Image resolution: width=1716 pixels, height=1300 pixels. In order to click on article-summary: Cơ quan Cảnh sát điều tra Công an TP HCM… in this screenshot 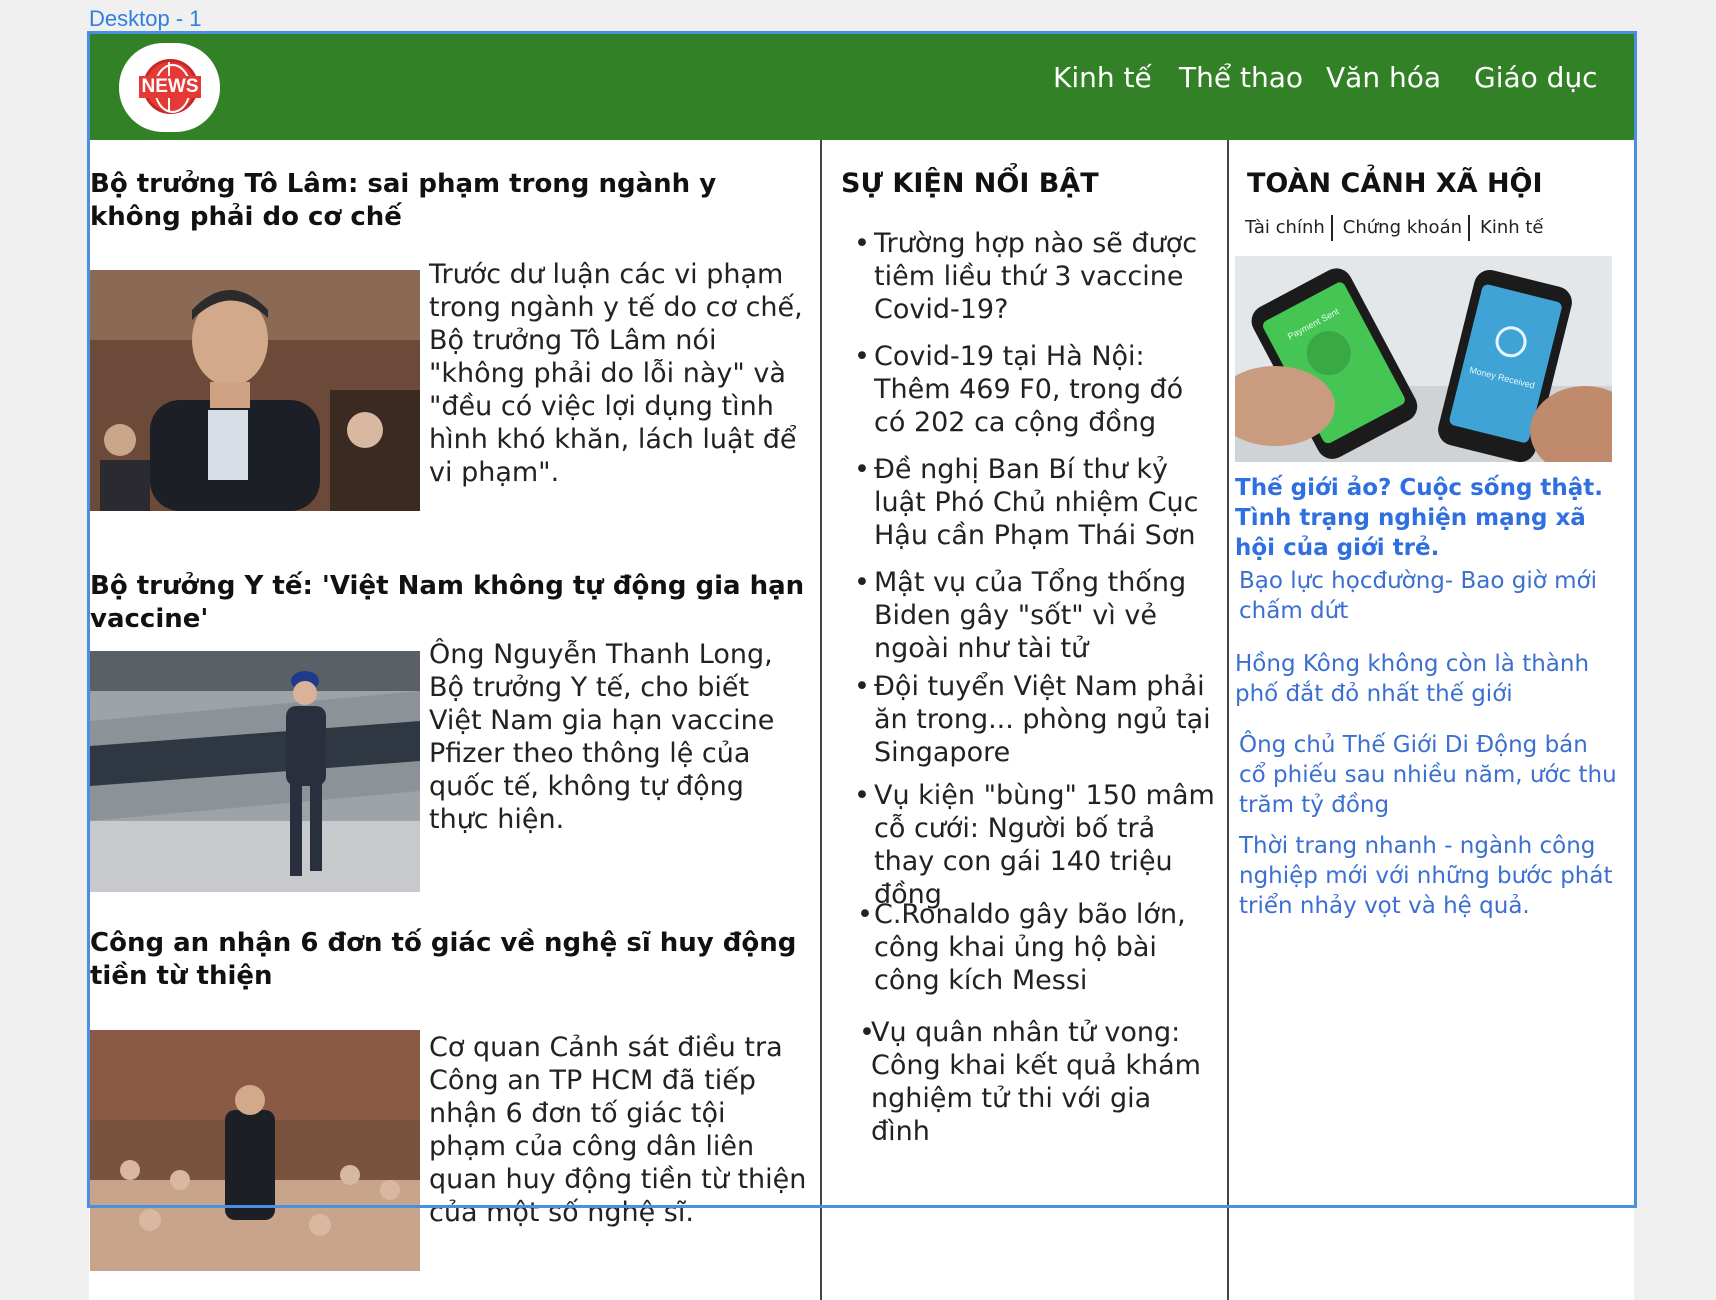, I will do `click(618, 1130)`.